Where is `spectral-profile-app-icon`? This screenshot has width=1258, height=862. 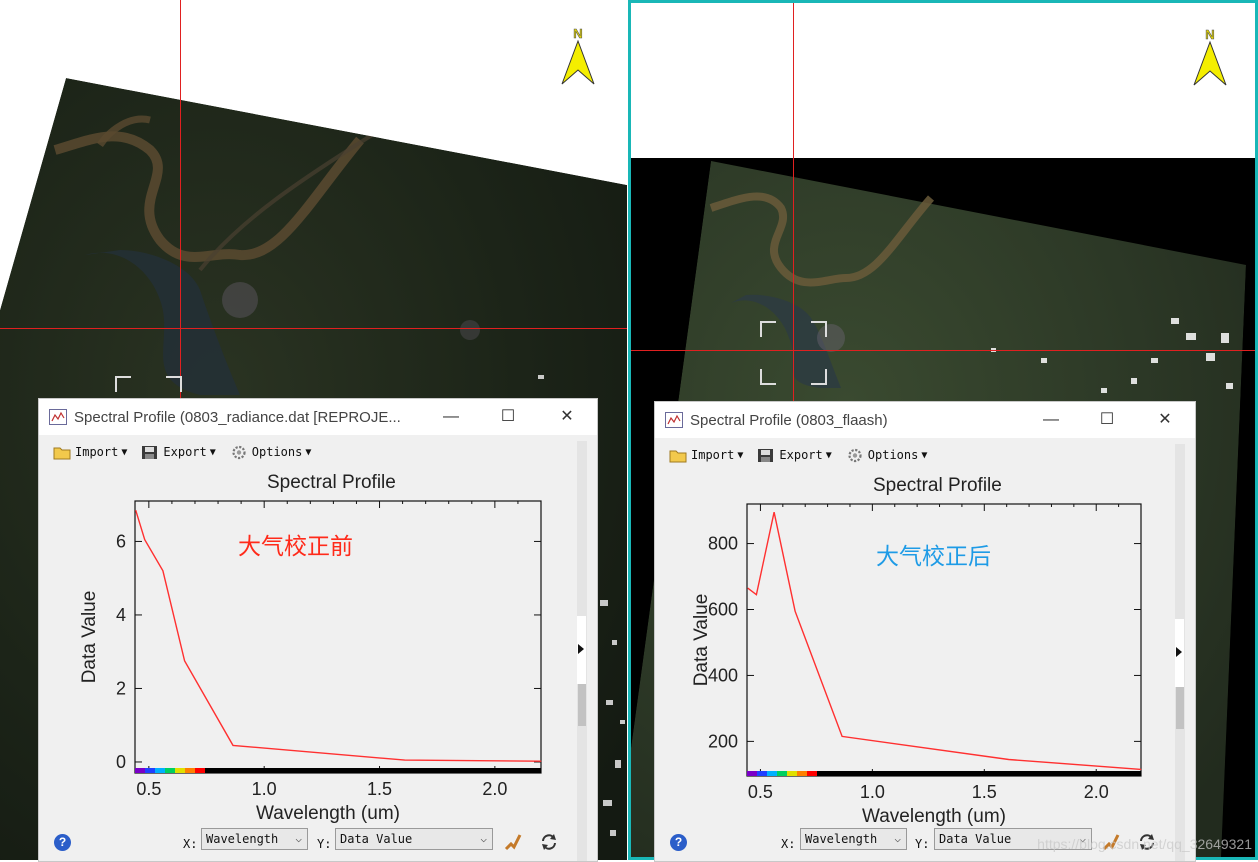 spectral-profile-app-icon is located at coordinates (674, 420).